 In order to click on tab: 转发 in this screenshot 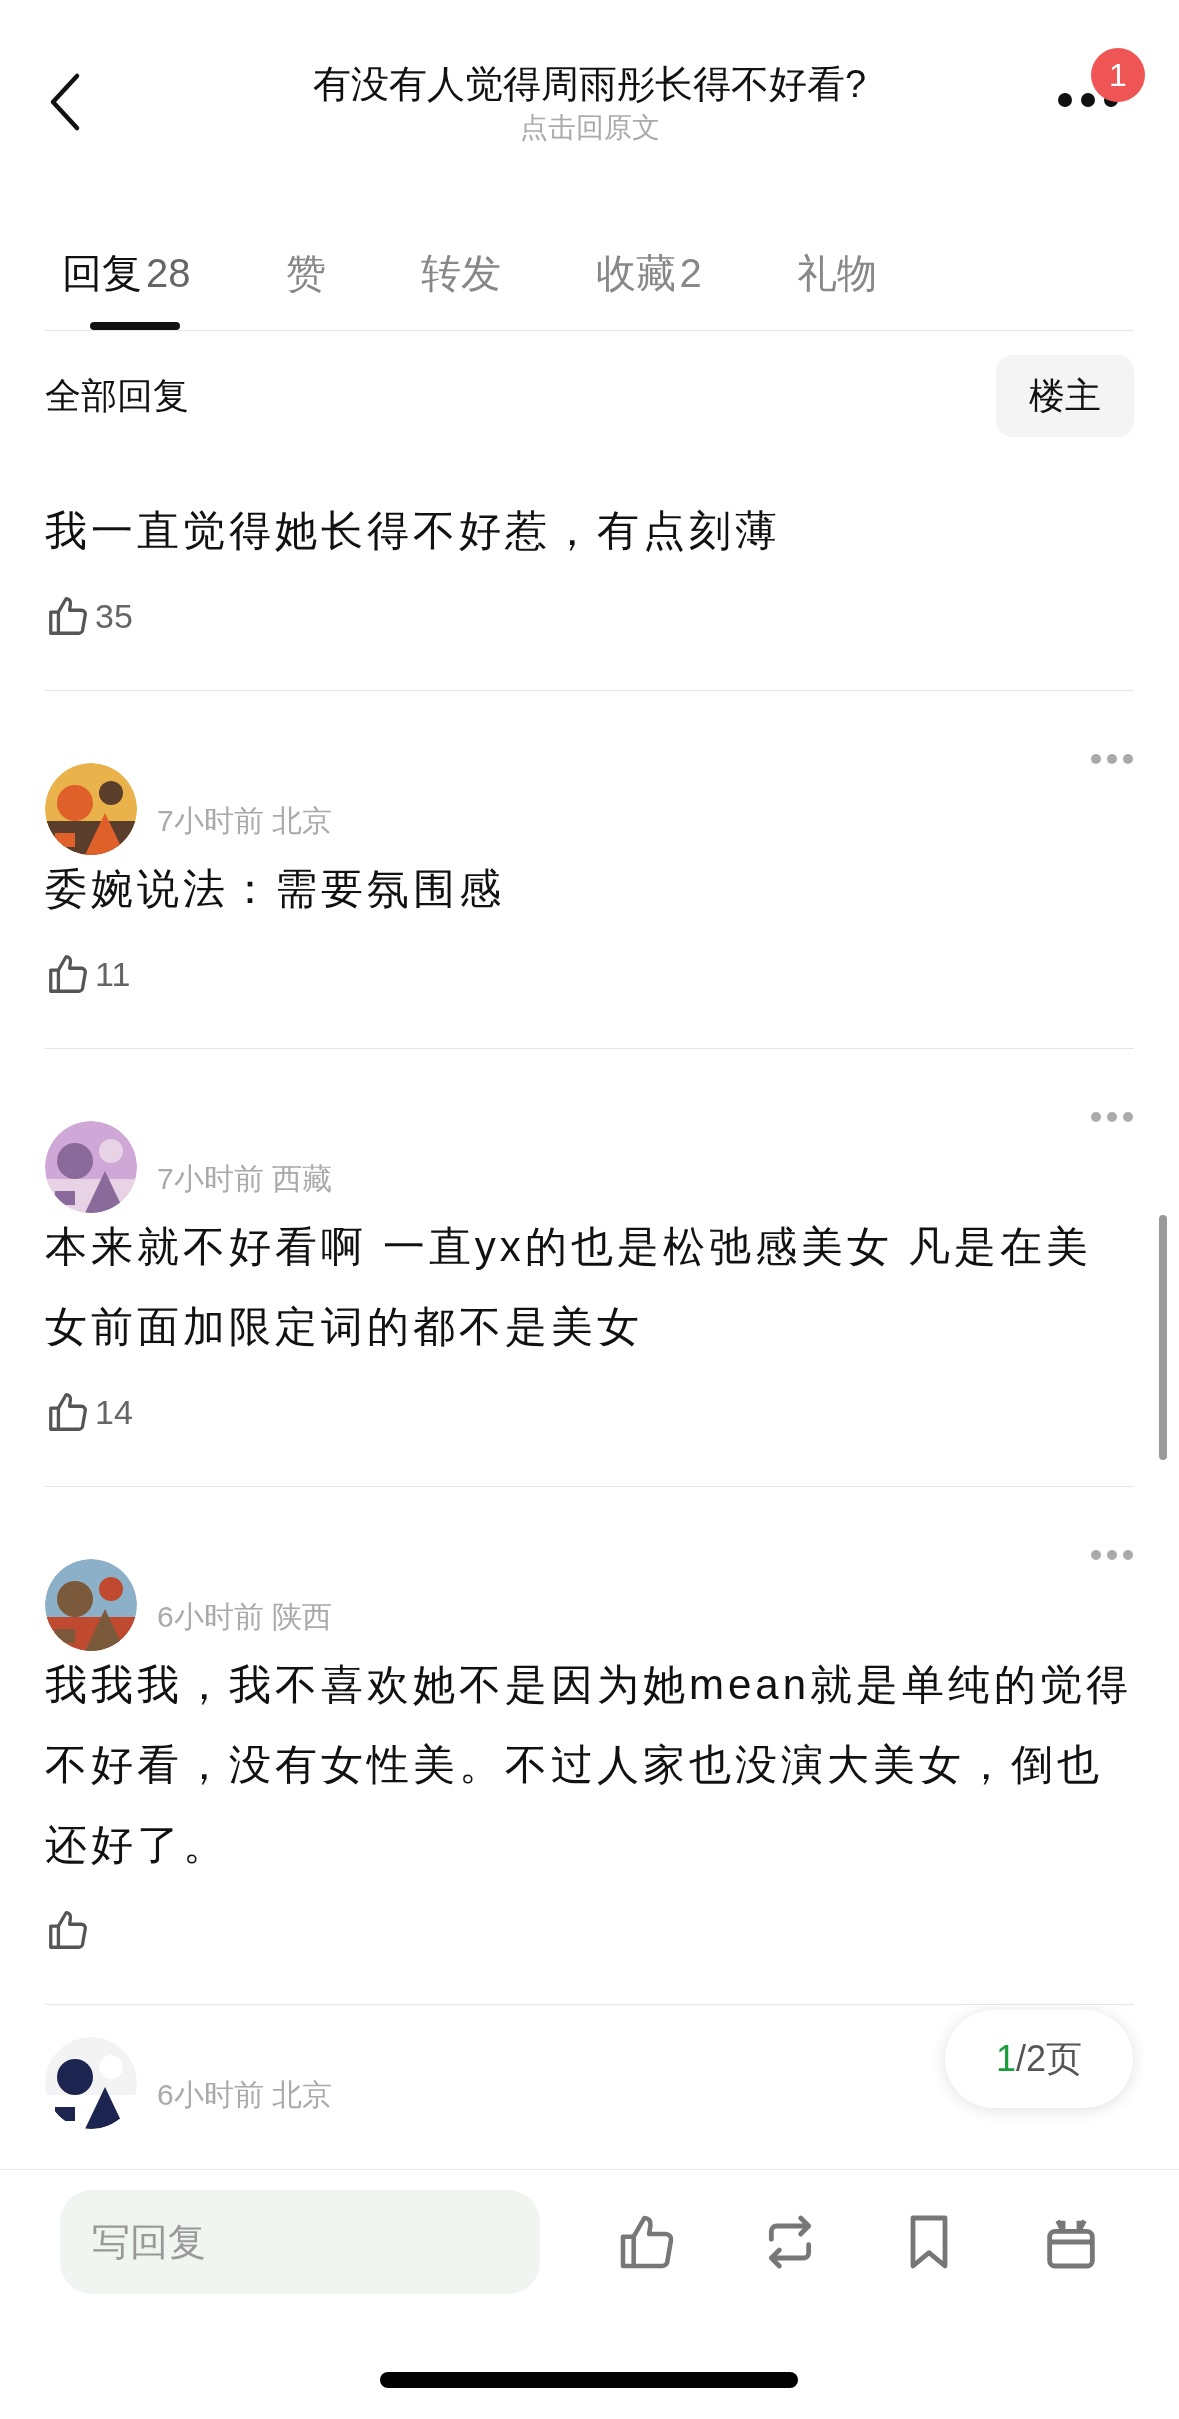, I will do `click(460, 272)`.